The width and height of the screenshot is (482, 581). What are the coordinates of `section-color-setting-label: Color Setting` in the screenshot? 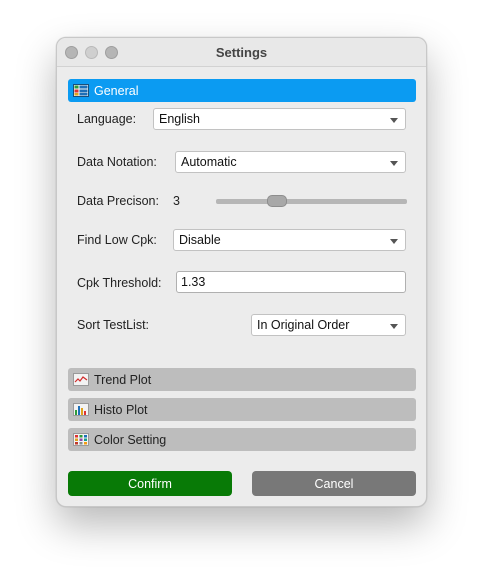 It's located at (130, 439).